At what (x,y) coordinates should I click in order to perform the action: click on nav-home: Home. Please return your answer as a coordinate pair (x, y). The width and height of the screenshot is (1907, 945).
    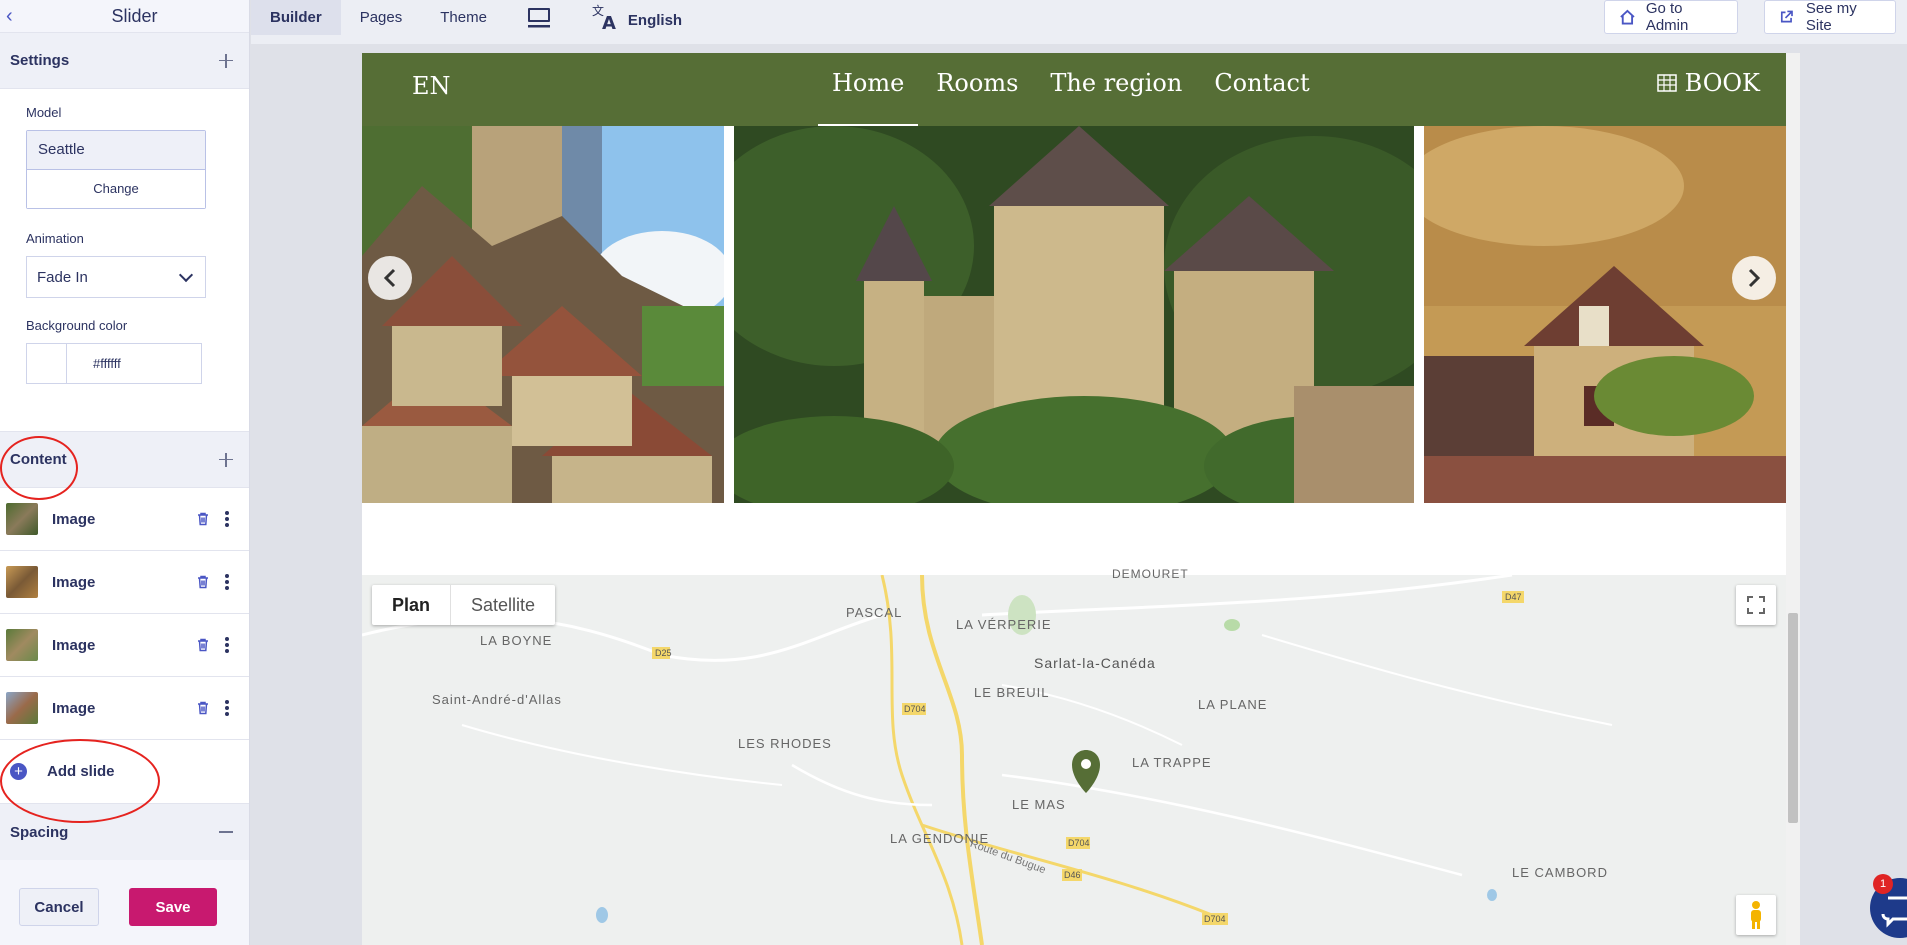
    Looking at the image, I should click on (868, 89).